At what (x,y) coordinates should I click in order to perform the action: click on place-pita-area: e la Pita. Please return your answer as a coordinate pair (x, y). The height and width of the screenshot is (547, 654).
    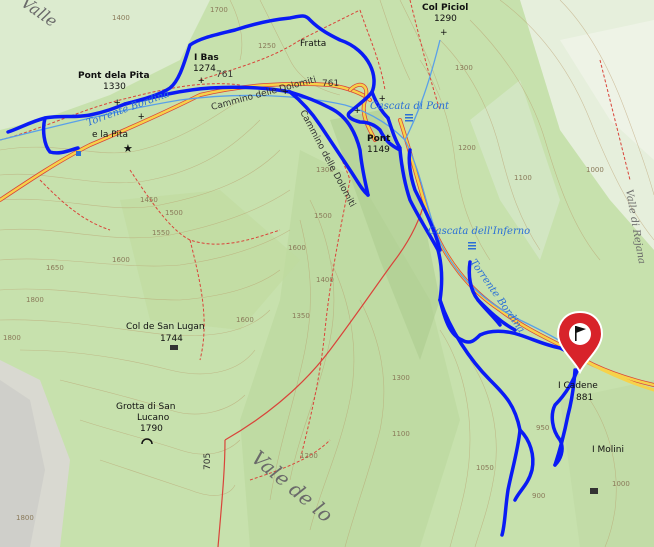
    Looking at the image, I should click on (110, 135).